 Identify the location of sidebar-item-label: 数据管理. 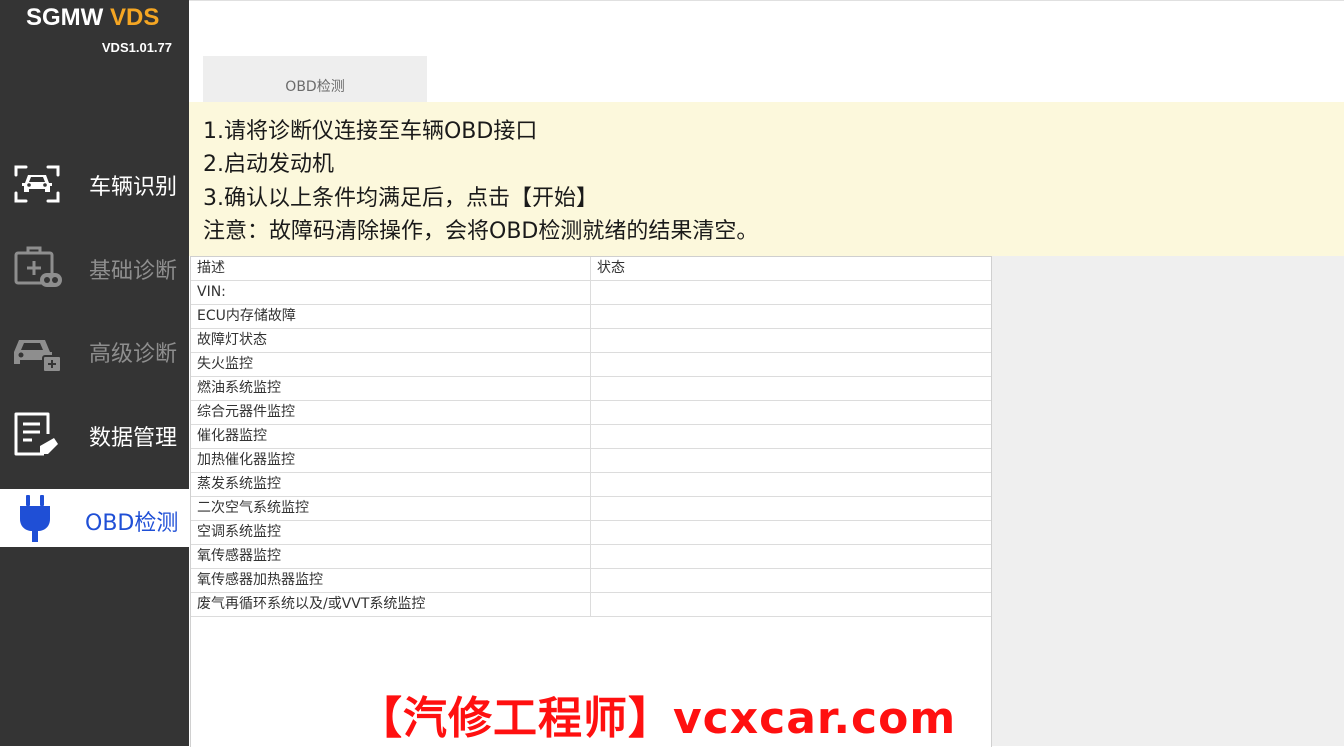
(133, 438).